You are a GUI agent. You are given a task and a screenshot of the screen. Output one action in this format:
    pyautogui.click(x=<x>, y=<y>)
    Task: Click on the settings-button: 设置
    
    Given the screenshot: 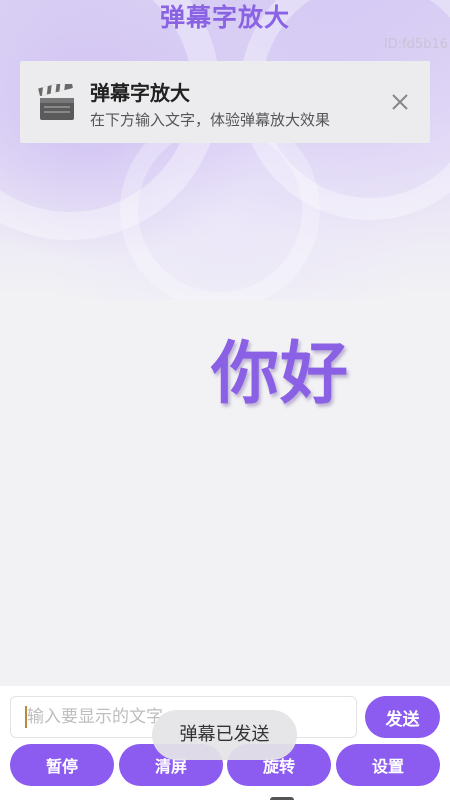 What is the action you would take?
    pyautogui.click(x=388, y=765)
    